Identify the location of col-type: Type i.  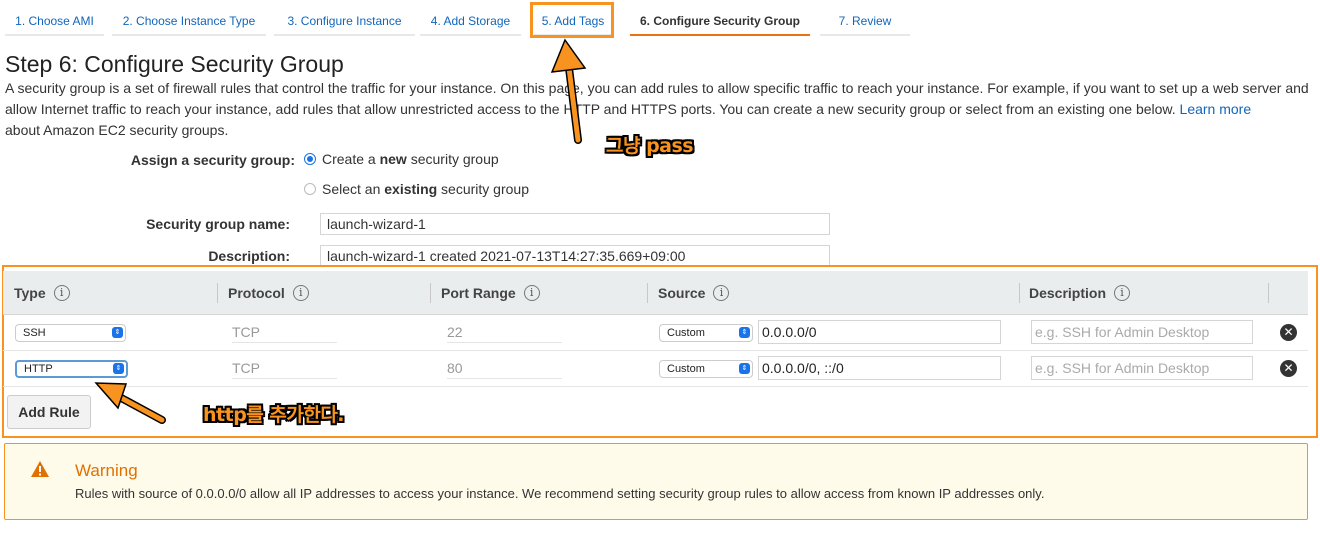
(42, 293).